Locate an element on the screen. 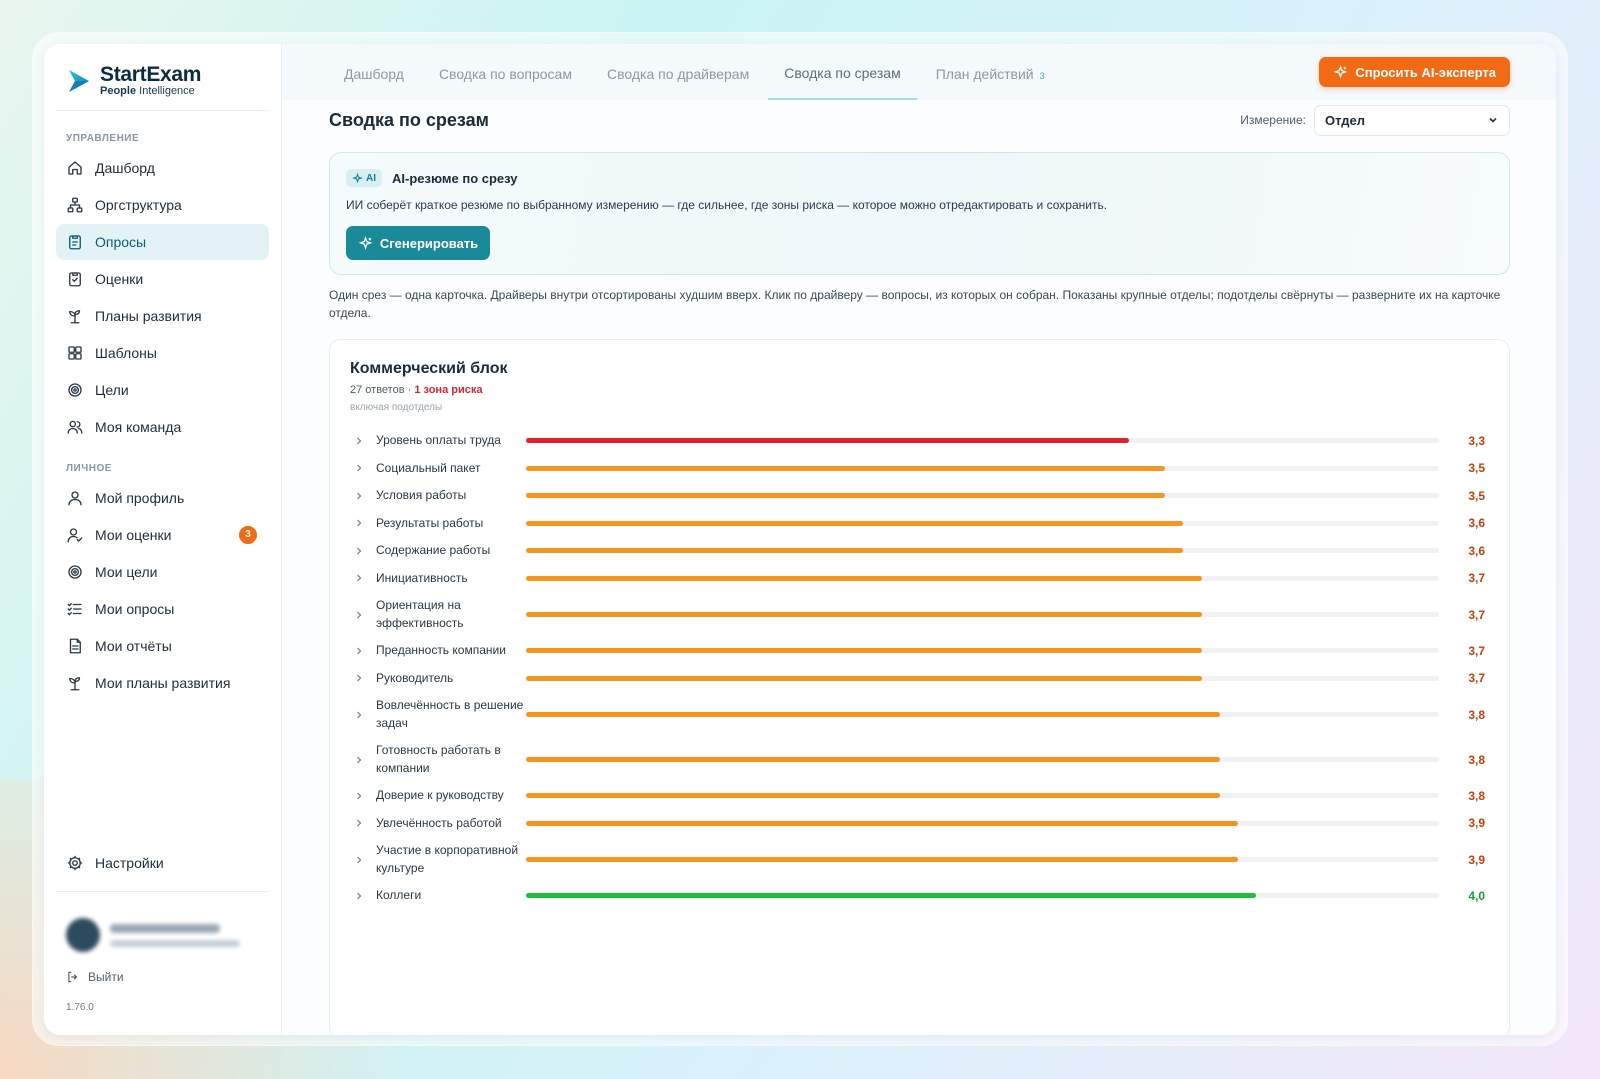 This screenshot has height=1079, width=1600. sidebar-item-label: Настройки is located at coordinates (129, 863).